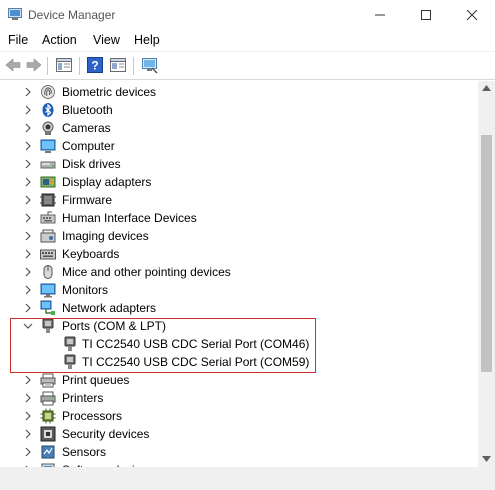  Describe the element at coordinates (129, 218) in the screenshot. I see `tree-item-label: Human Interface Devices` at that location.